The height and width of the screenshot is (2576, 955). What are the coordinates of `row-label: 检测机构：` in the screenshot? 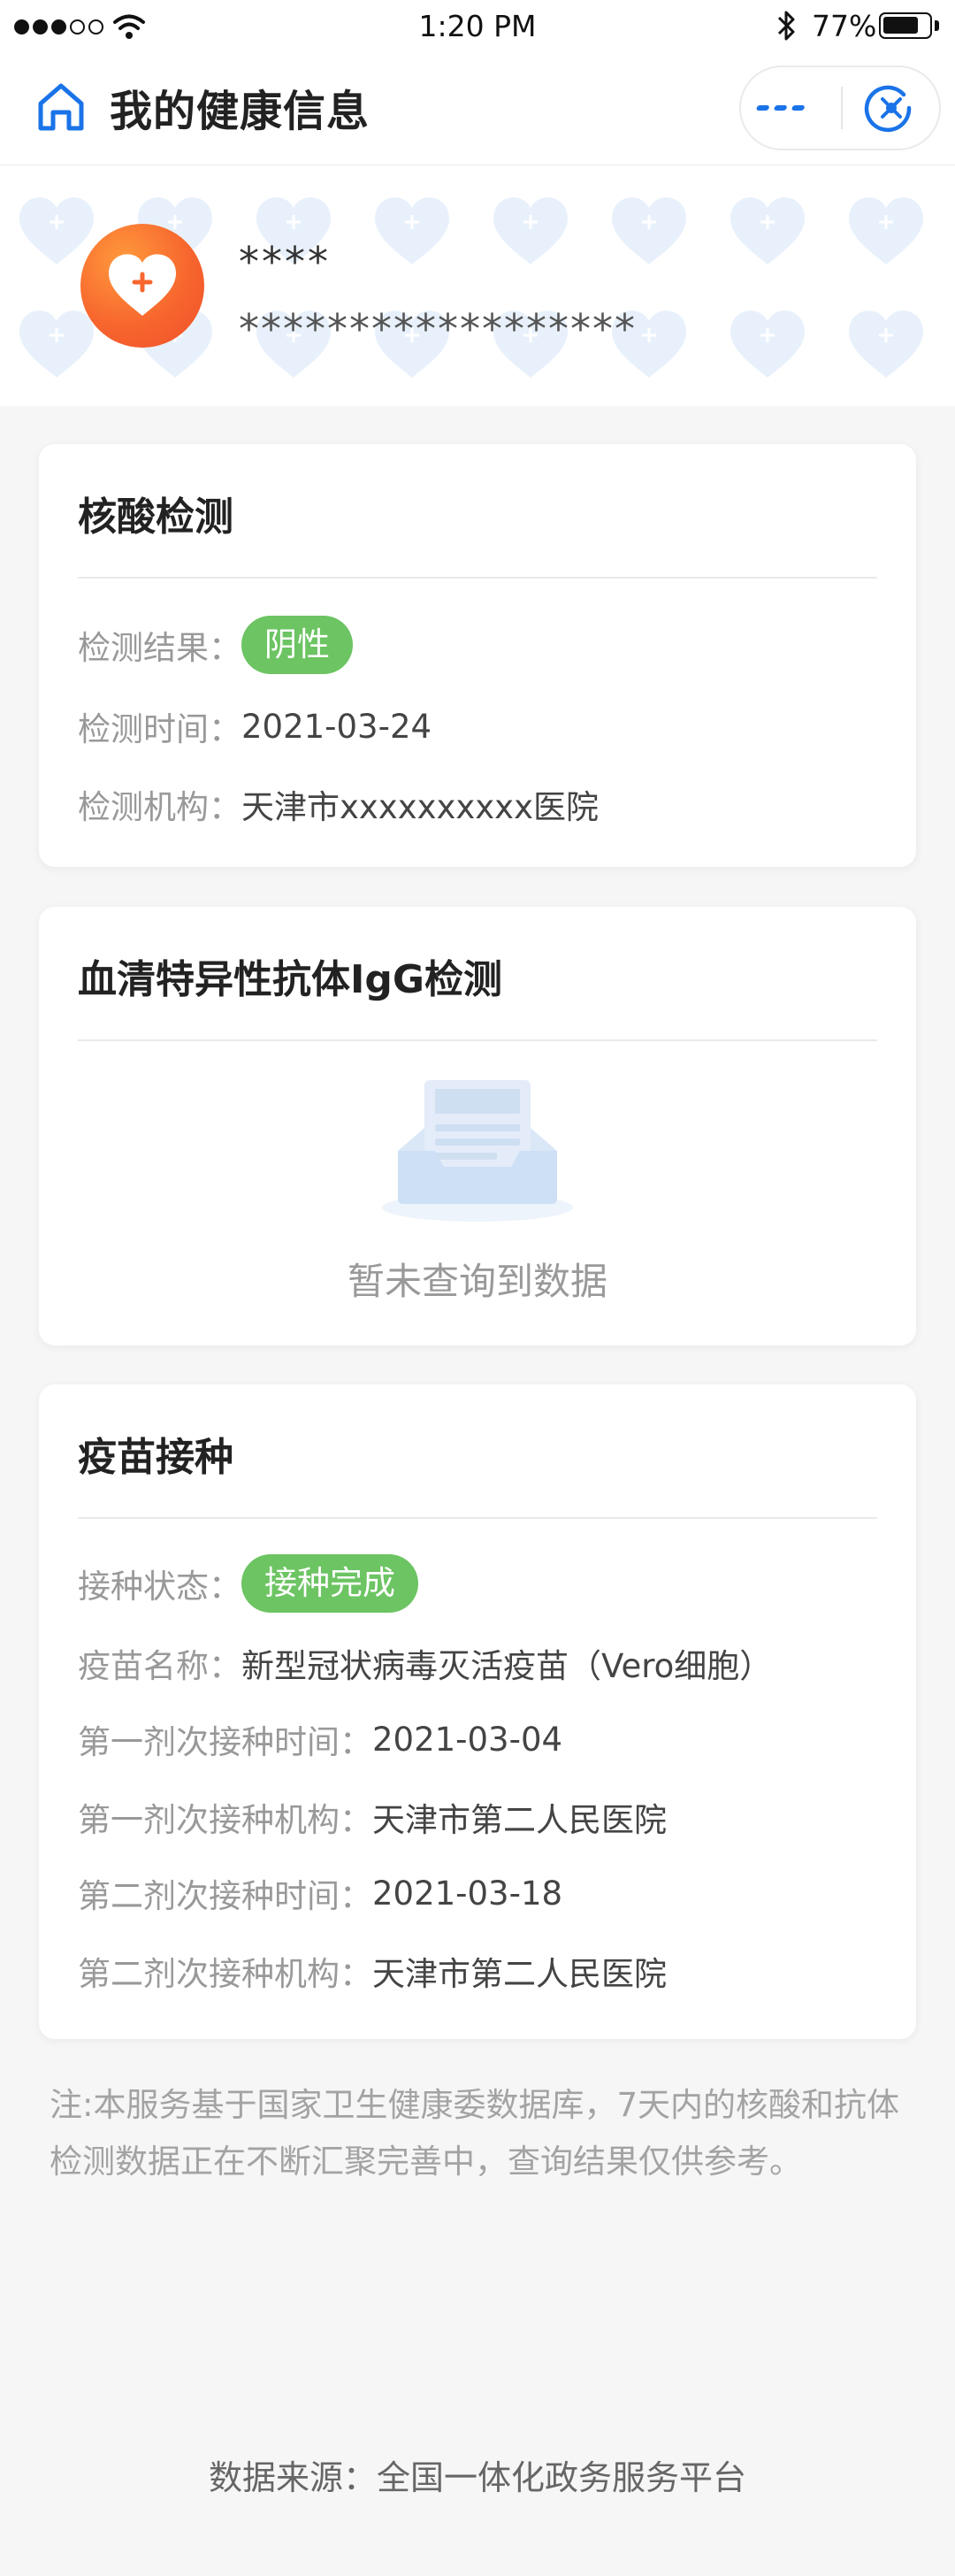 It's located at (160, 807).